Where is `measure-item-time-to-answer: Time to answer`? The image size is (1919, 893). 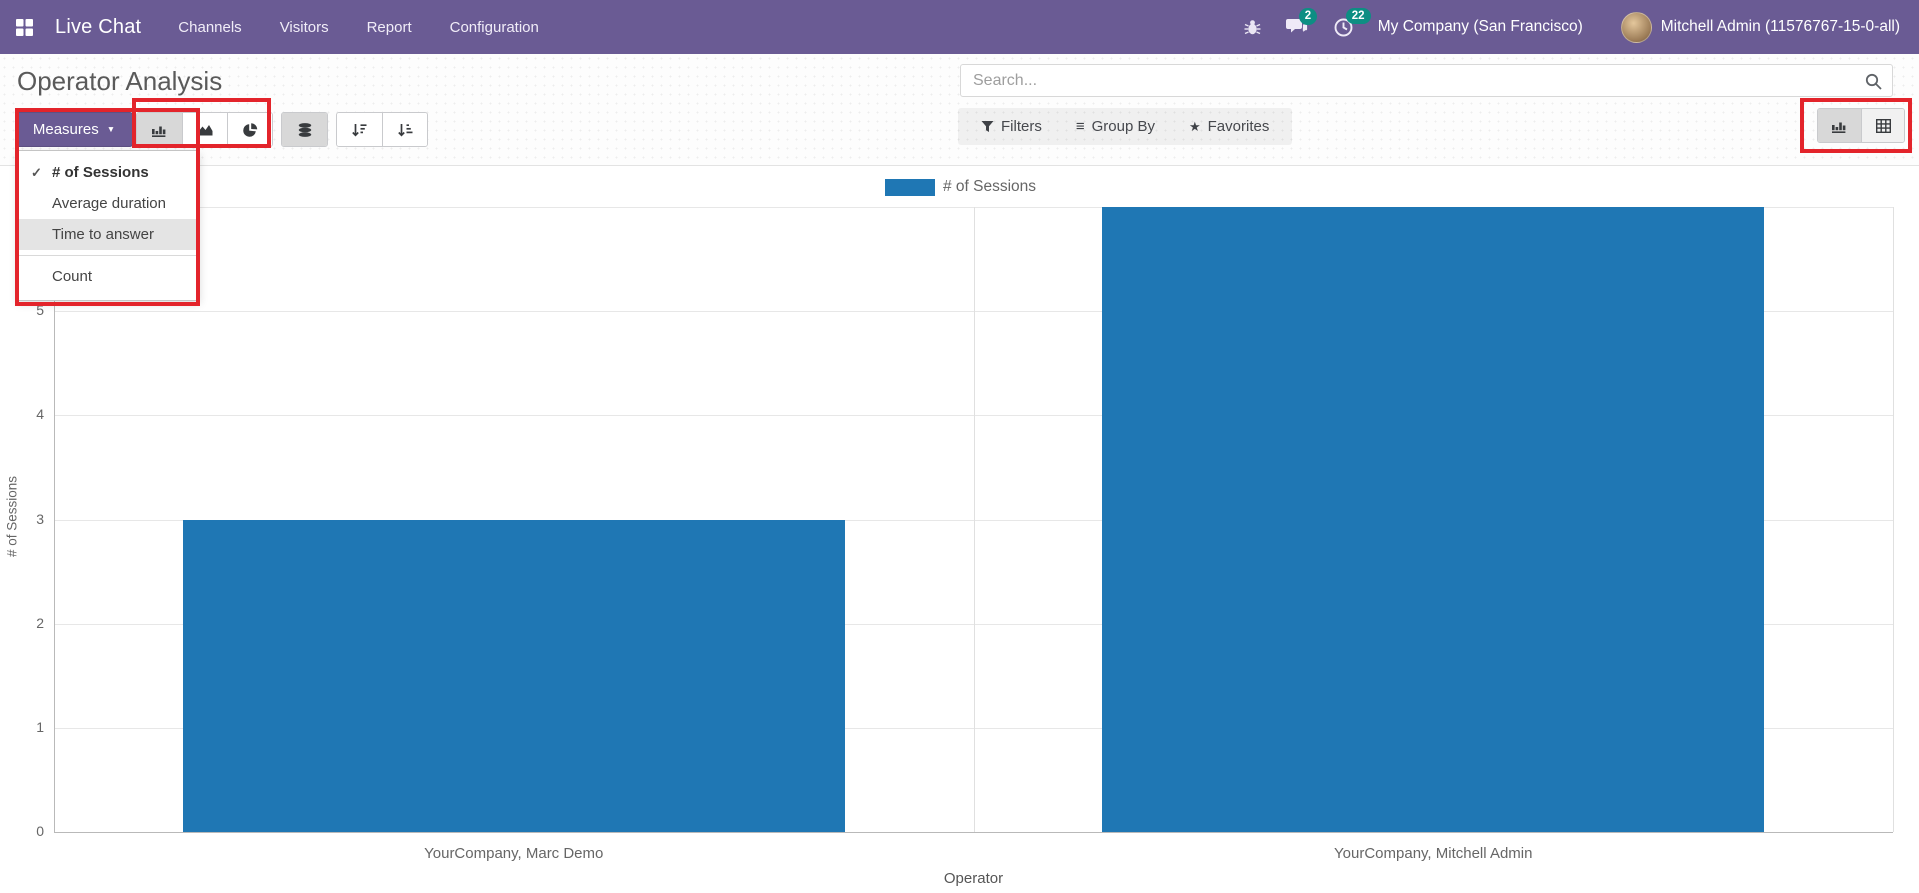
measure-item-time-to-answer: Time to answer is located at coordinates (108, 234).